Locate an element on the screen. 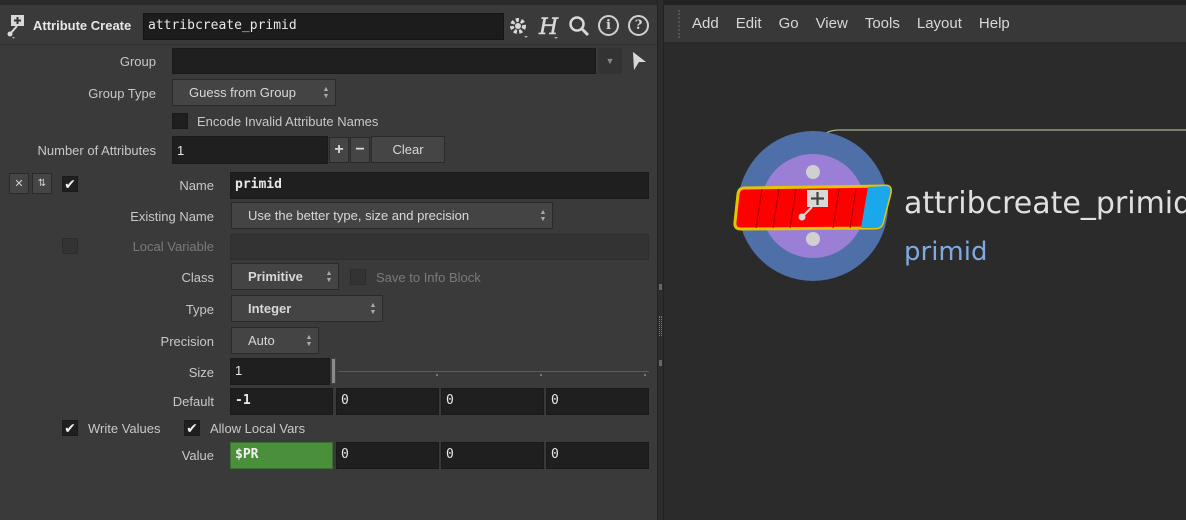 The height and width of the screenshot is (520, 1186). size-field: 1 is located at coordinates (280, 371).